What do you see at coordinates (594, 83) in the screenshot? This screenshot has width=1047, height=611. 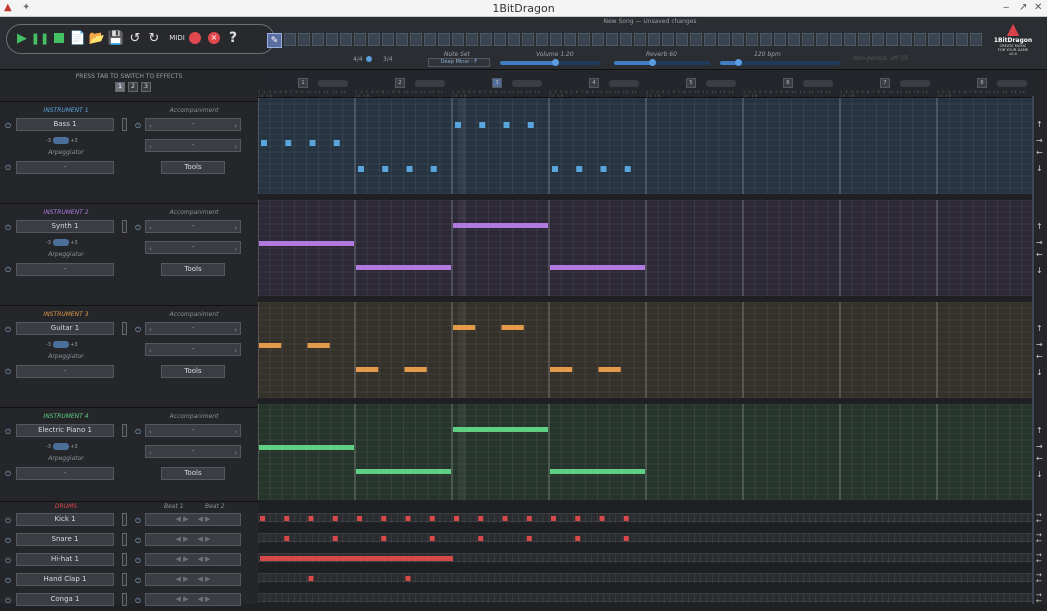 I see `bar-number: 4` at bounding box center [594, 83].